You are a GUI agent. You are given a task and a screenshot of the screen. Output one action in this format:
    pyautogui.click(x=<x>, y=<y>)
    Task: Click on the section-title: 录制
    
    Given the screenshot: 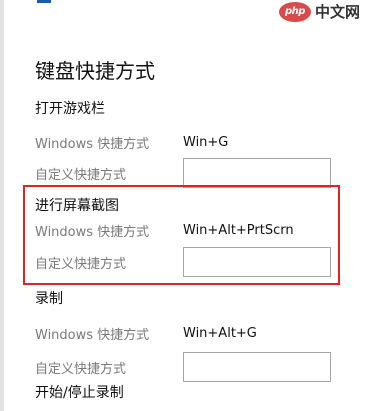 What is the action you would take?
    pyautogui.click(x=49, y=299)
    